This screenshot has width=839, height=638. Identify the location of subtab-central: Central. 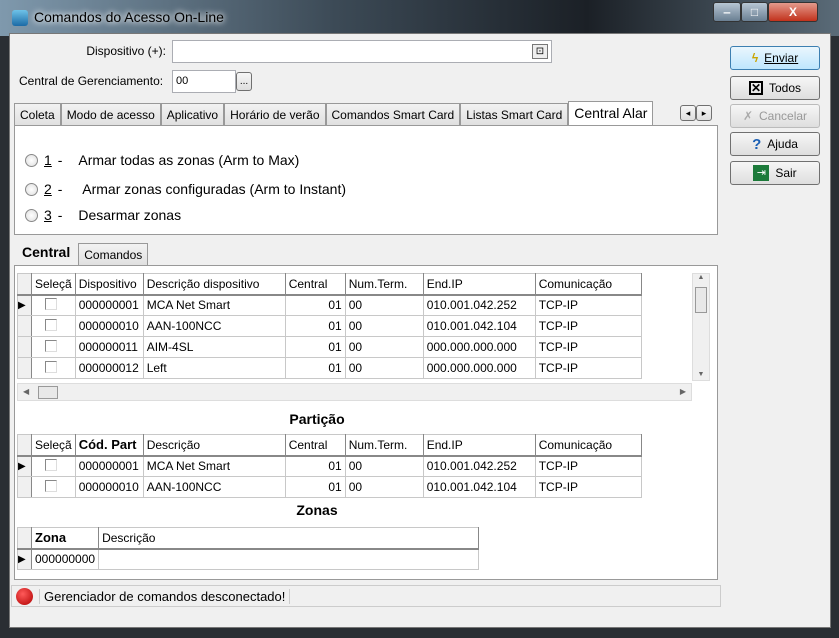
(46, 253).